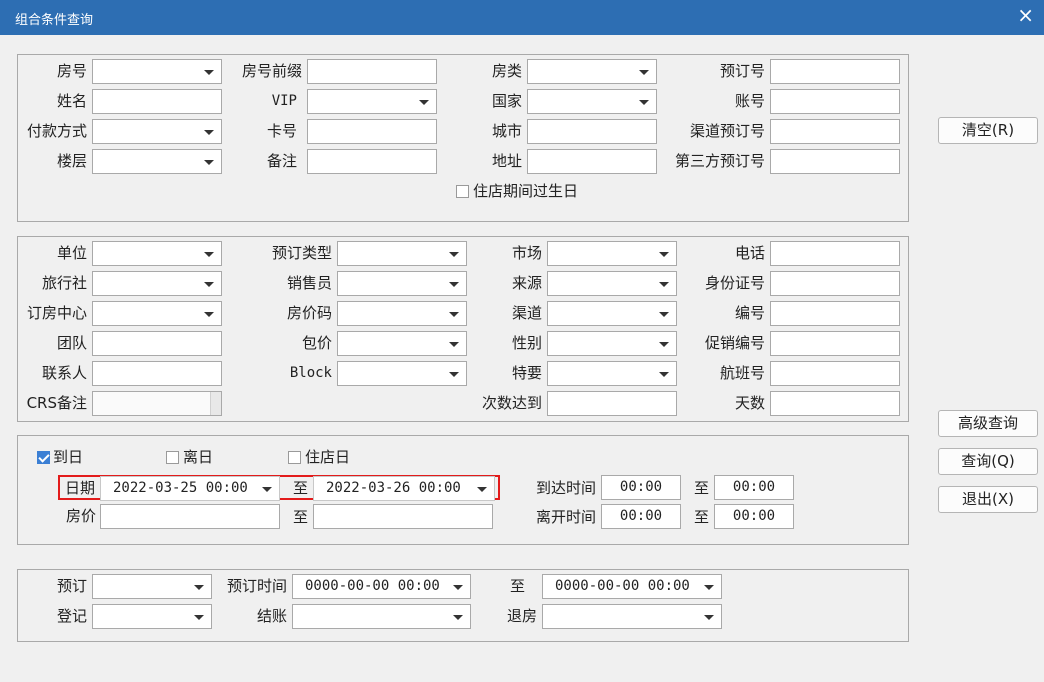 This screenshot has width=1044, height=682. Describe the element at coordinates (592, 71) in the screenshot. I see `room-type-select` at that location.